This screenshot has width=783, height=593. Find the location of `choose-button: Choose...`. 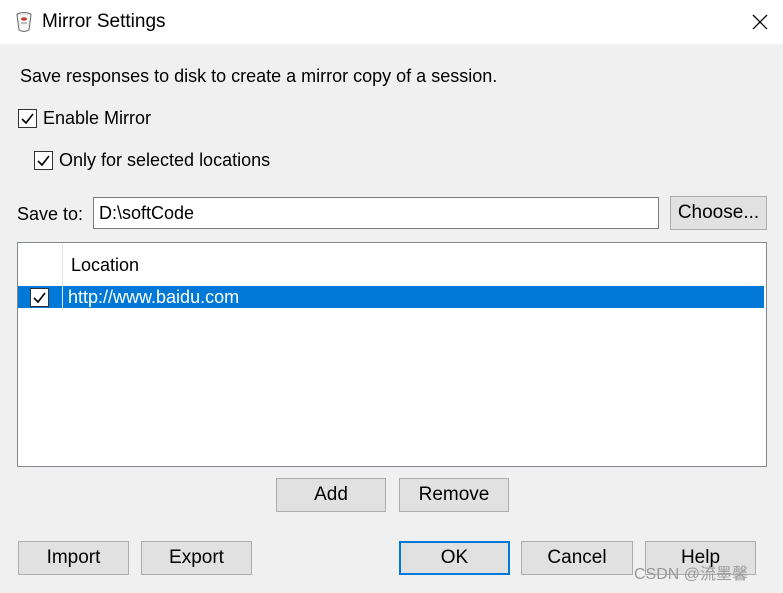

choose-button: Choose... is located at coordinates (718, 213).